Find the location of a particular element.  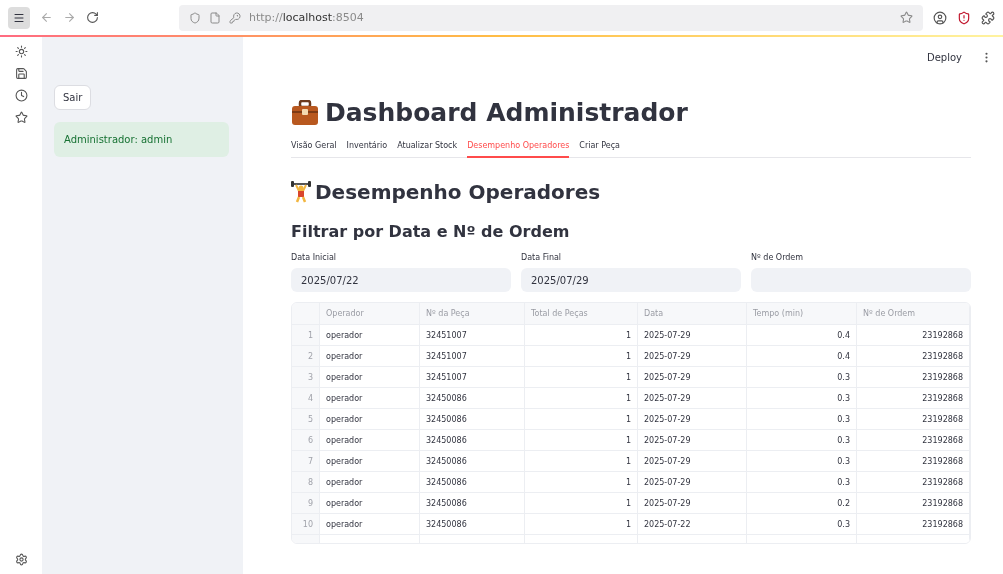

account-icon is located at coordinates (940, 17).